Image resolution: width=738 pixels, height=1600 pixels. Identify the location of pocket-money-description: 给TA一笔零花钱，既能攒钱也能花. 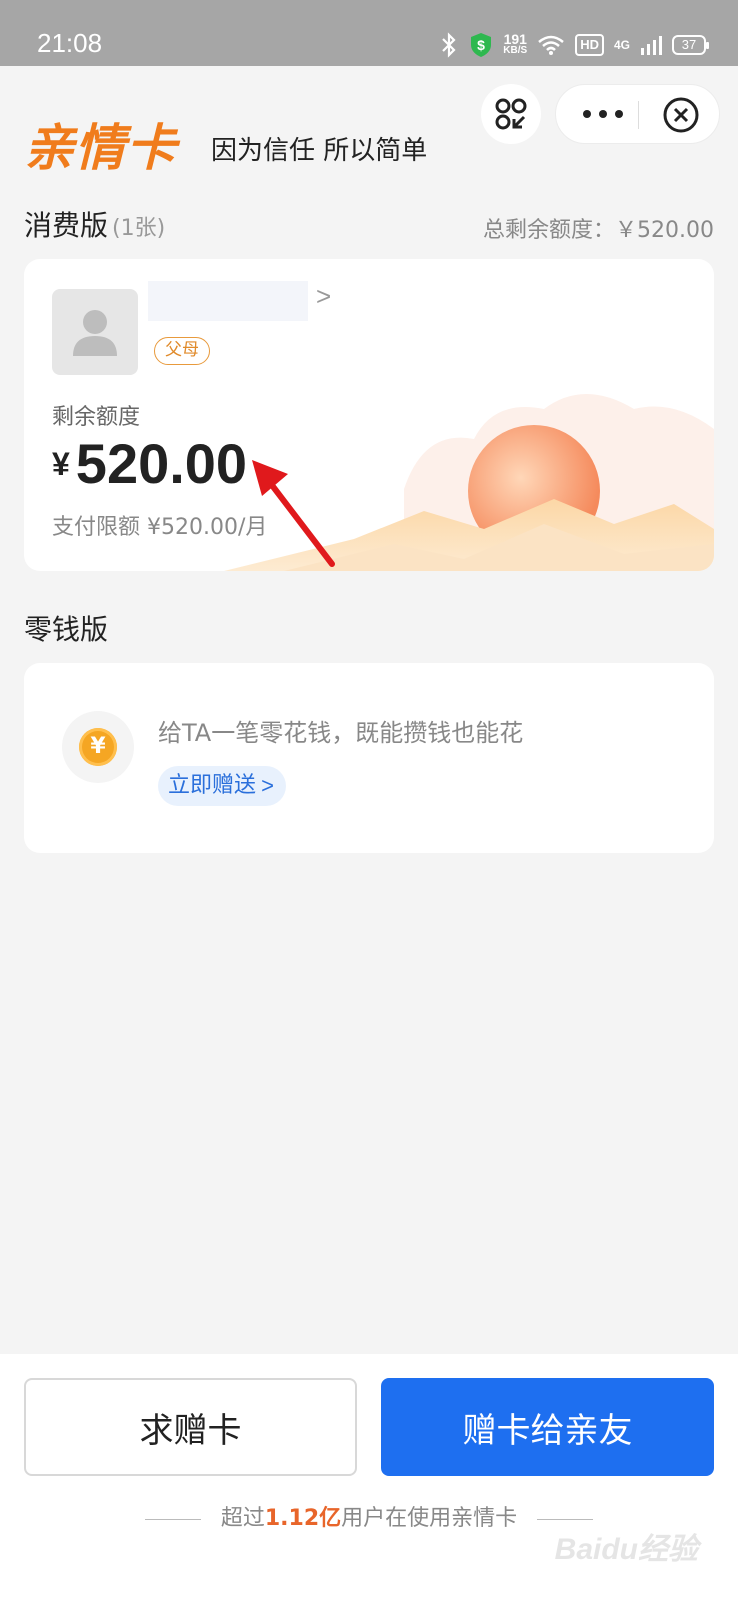
(341, 733).